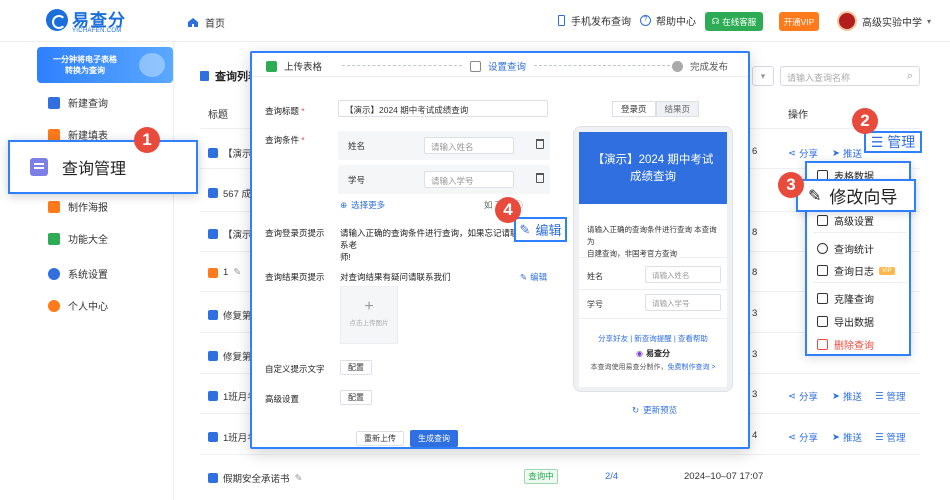 The width and height of the screenshot is (950, 500). What do you see at coordinates (88, 240) in the screenshot?
I see `sidebar-item-label: 功能大全` at bounding box center [88, 240].